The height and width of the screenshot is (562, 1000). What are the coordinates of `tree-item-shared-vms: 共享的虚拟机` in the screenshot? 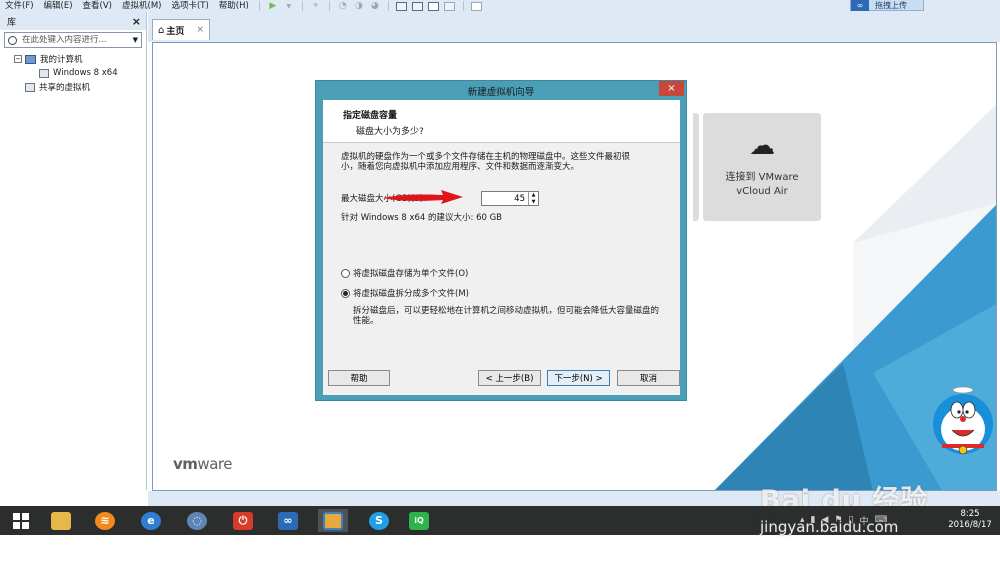 It's located at (80, 87).